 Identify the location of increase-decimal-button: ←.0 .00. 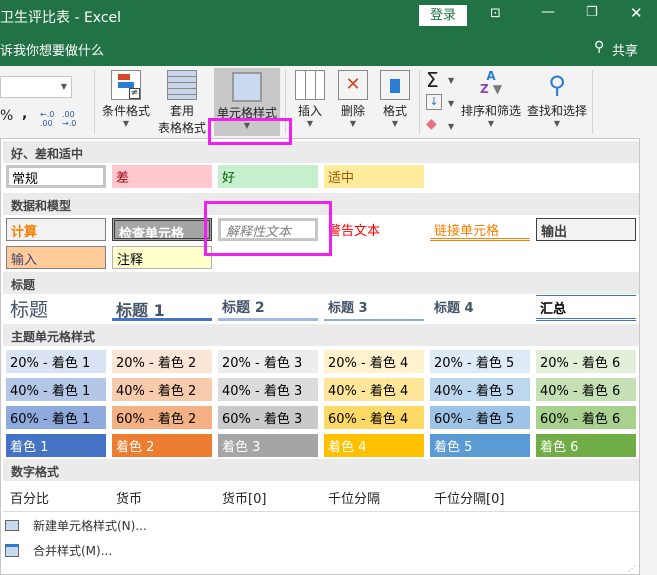
(50, 119).